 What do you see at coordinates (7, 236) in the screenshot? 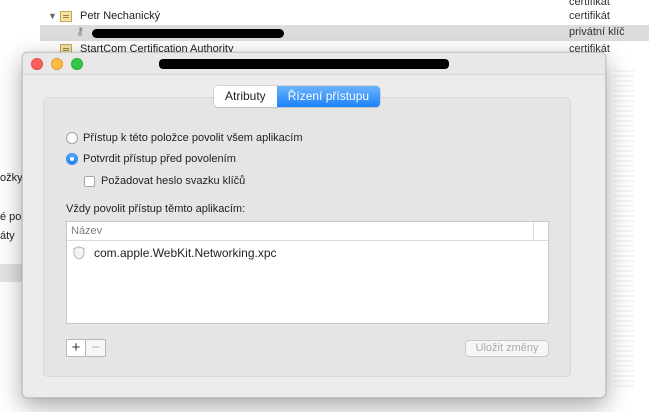
I see `truncated-text: áty` at bounding box center [7, 236].